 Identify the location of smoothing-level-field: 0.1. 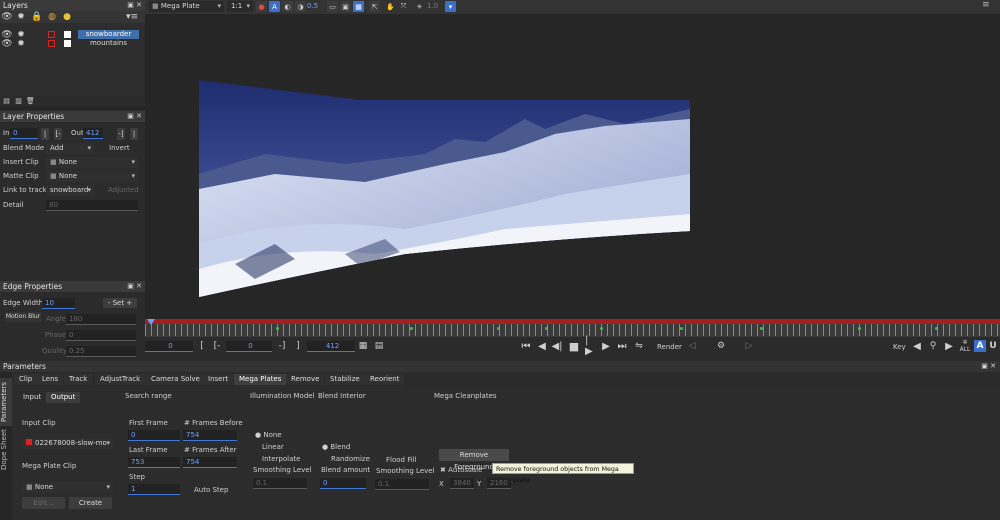
(280, 483).